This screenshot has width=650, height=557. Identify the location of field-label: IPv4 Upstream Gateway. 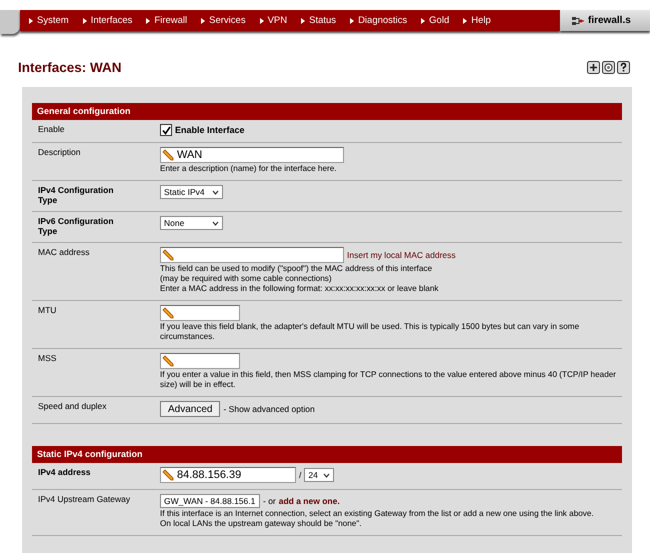
(84, 499).